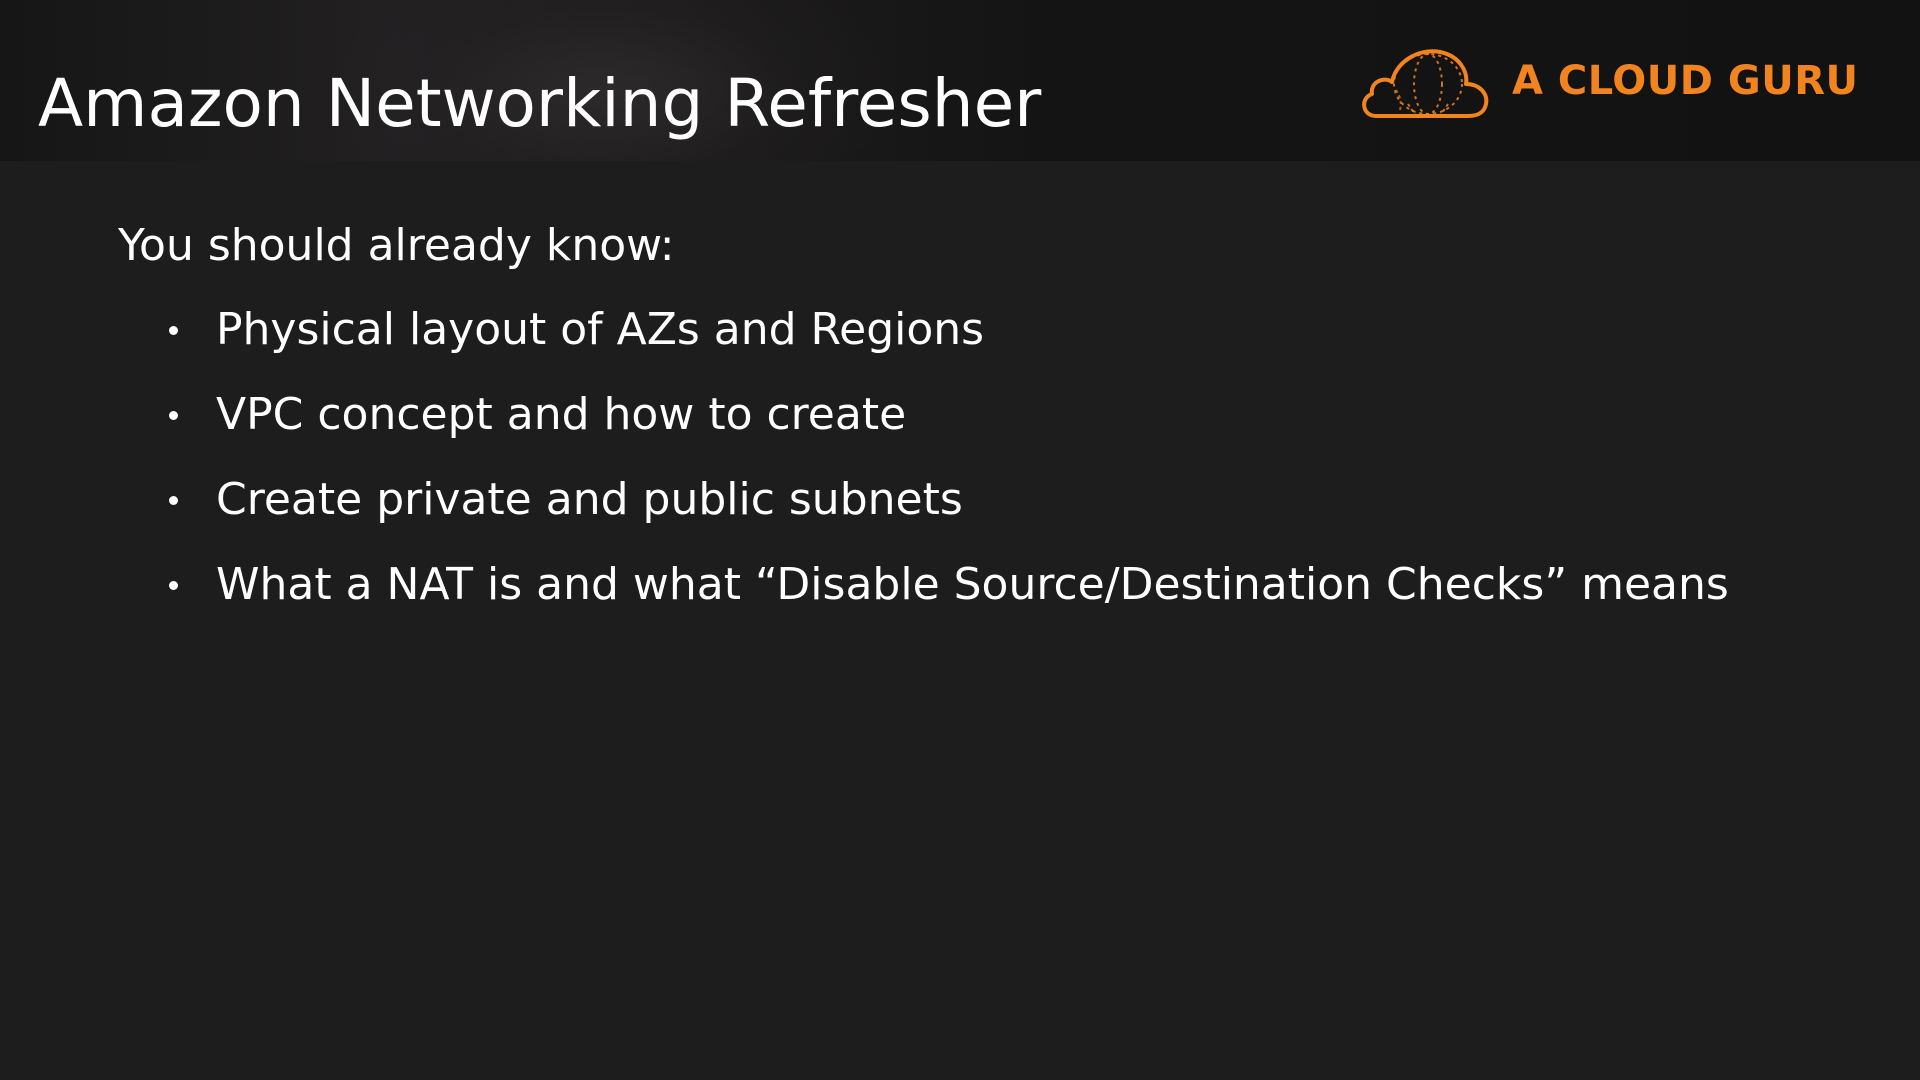 Image resolution: width=1920 pixels, height=1080 pixels. What do you see at coordinates (396, 245) in the screenshot?
I see `intro-text: You should already know:` at bounding box center [396, 245].